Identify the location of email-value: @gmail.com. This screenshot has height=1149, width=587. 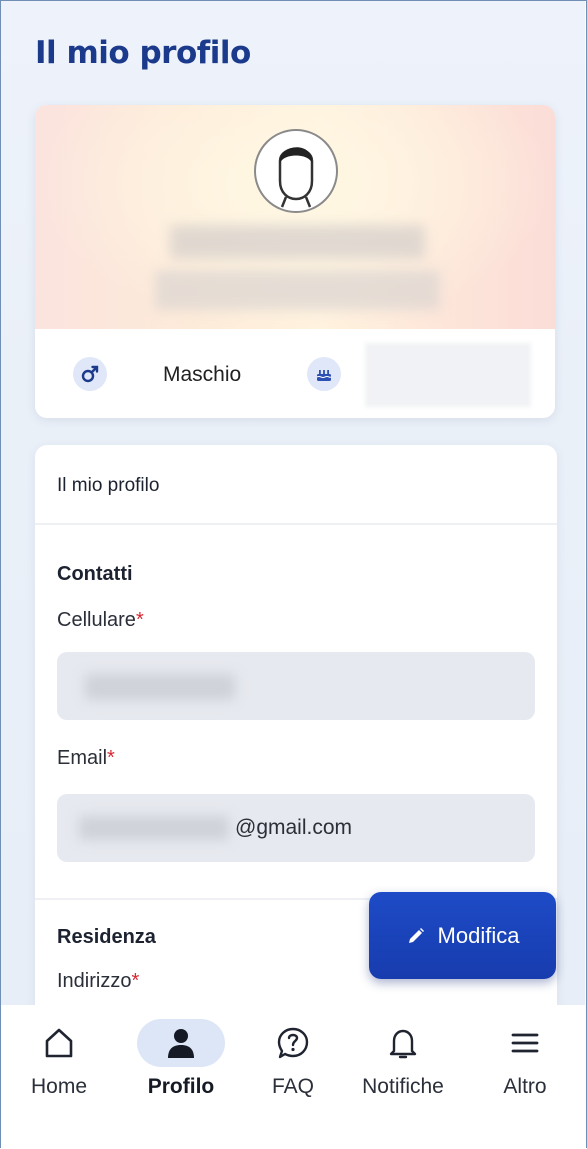
(294, 827).